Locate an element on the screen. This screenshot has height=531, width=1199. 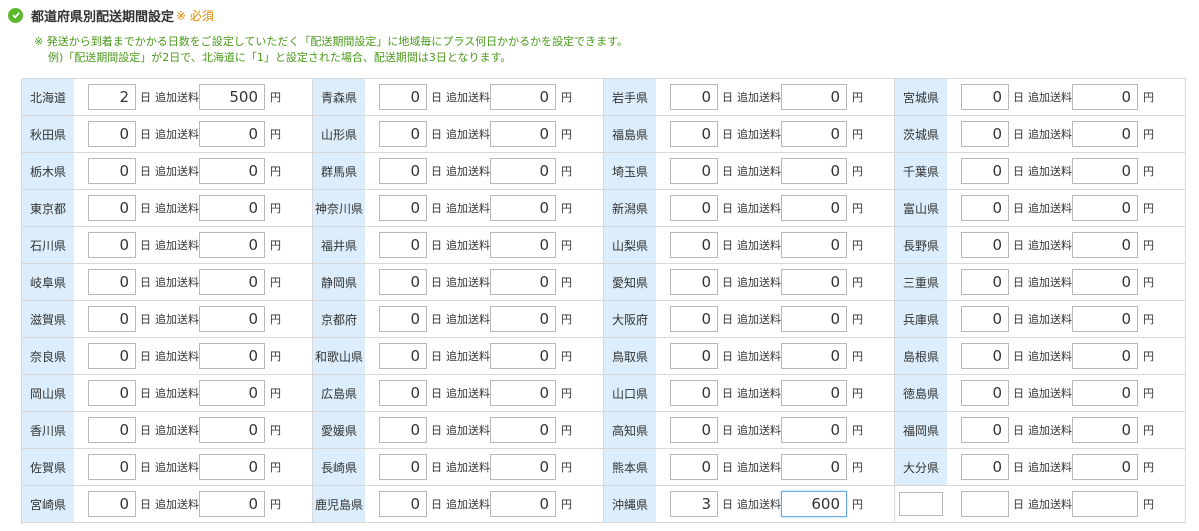
additional-days-input: 3 is located at coordinates (694, 504).